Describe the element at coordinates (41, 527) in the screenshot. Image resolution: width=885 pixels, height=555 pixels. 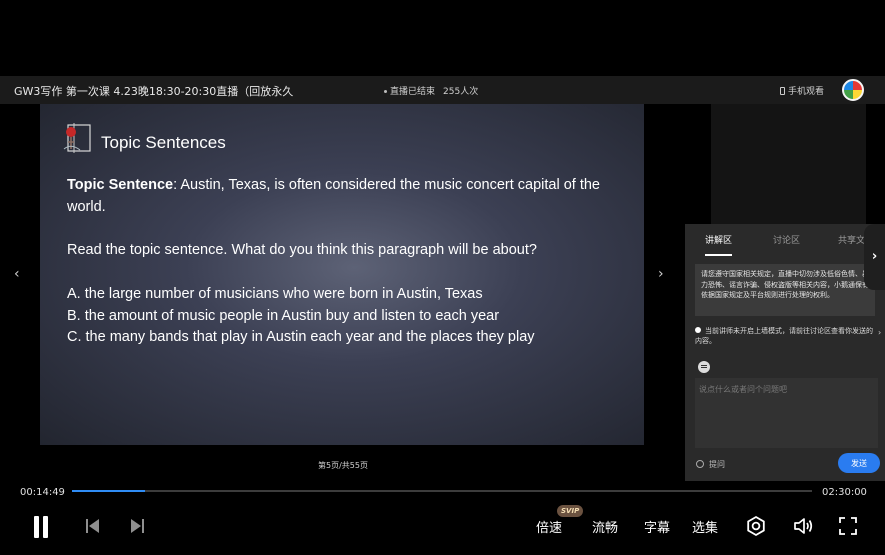
I see `pause-icon` at that location.